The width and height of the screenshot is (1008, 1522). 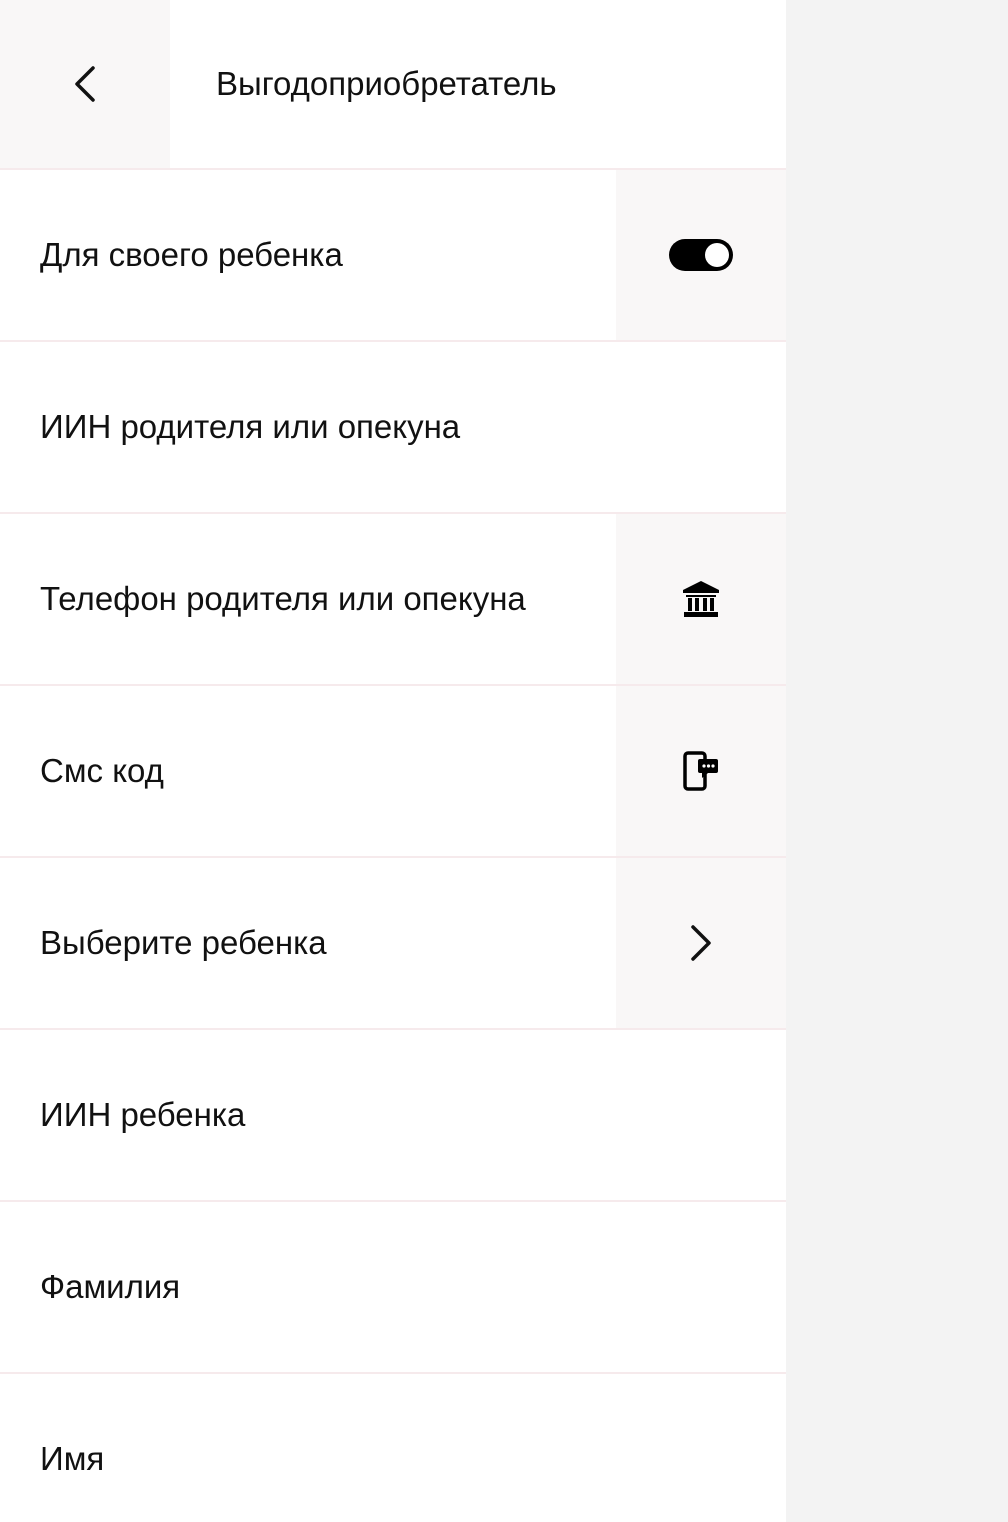 I want to click on field-label: Фамилия, so click(x=110, y=1286).